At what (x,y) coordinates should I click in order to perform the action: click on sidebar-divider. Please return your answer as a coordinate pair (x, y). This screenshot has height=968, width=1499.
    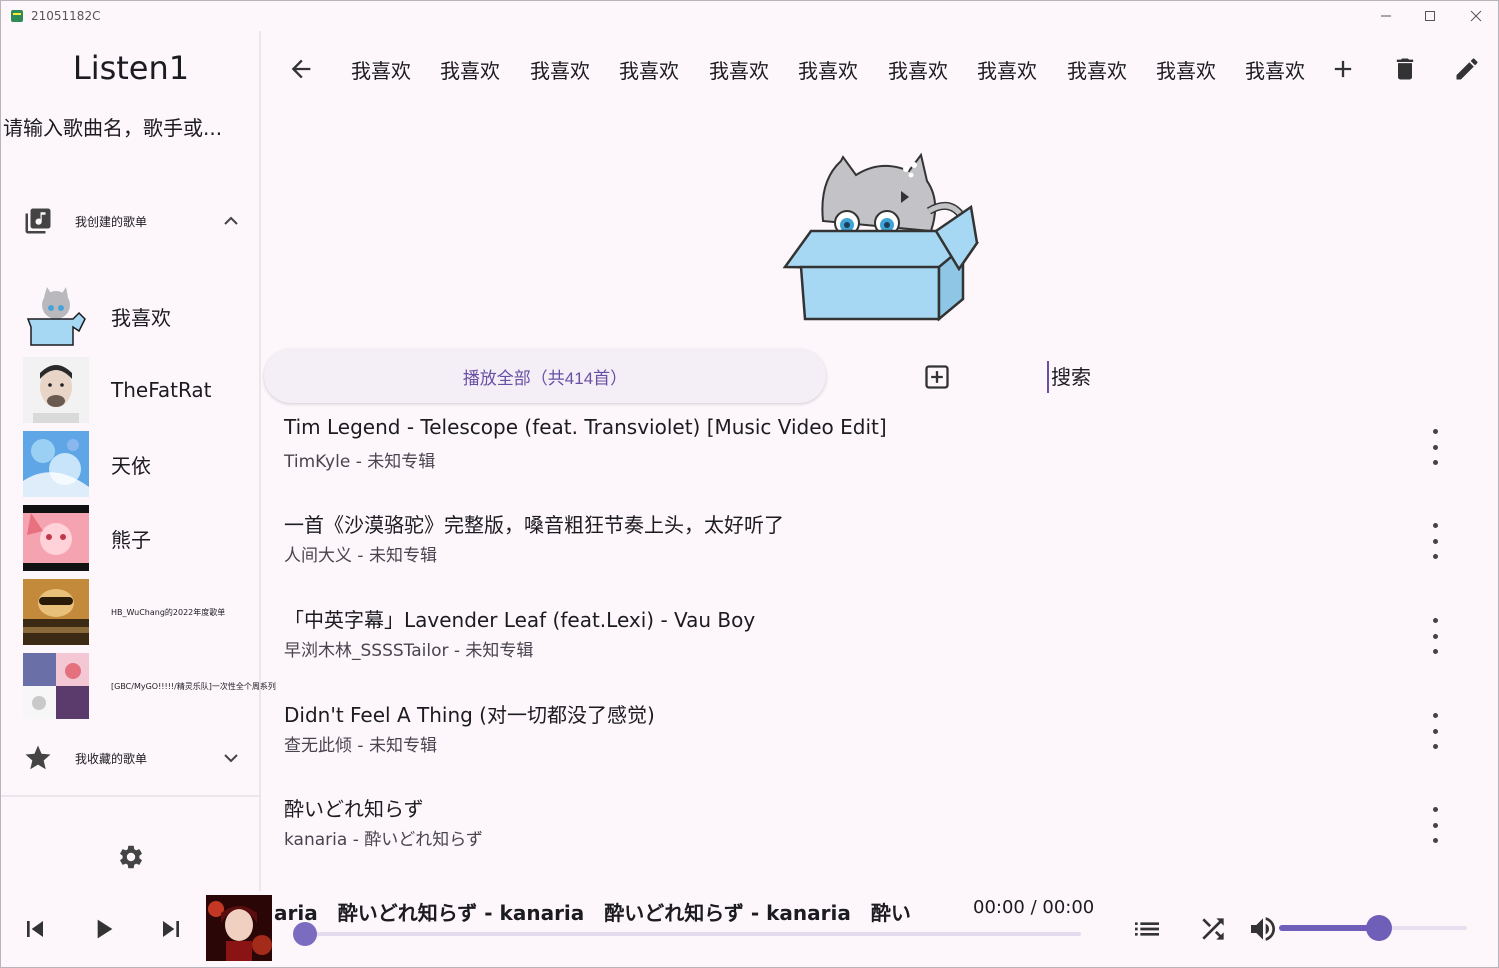
    Looking at the image, I should click on (130, 796).